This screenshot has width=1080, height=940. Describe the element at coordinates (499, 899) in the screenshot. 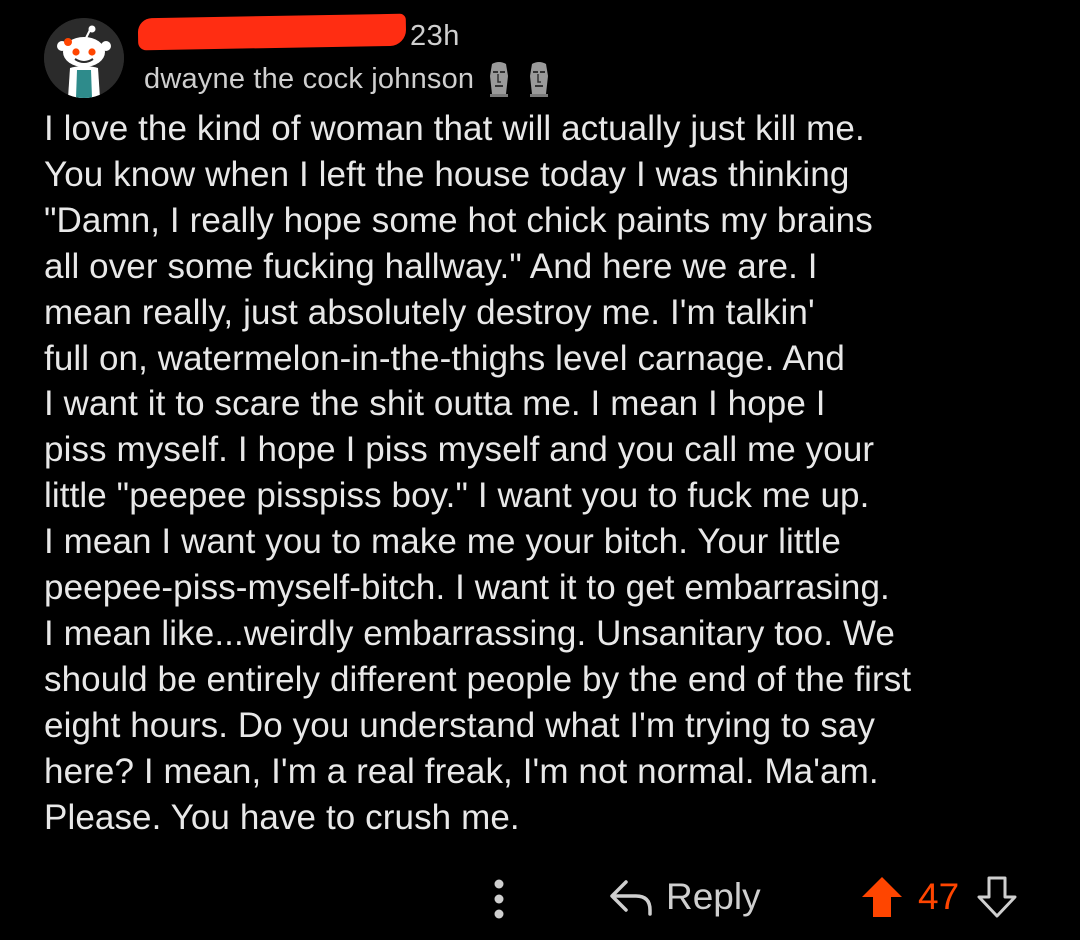

I see `vertical-ellipsis-icon` at that location.